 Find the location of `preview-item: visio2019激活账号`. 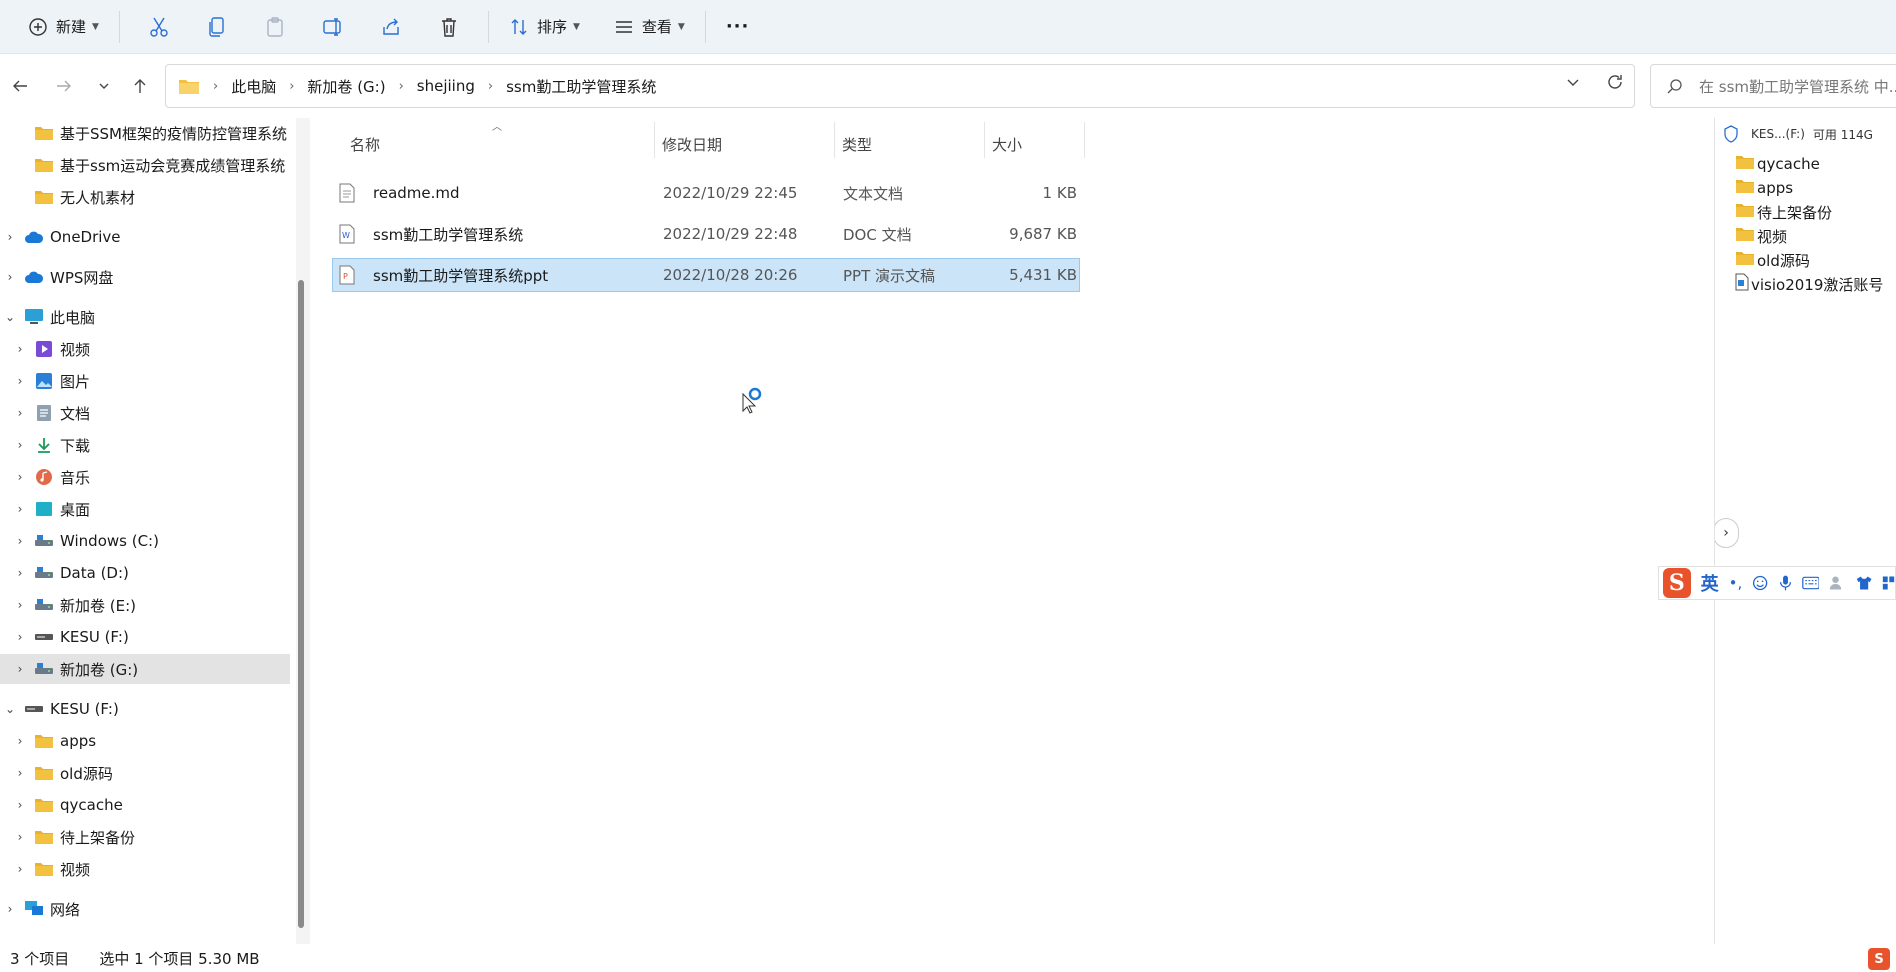

preview-item: visio2019激活账号 is located at coordinates (1809, 284).